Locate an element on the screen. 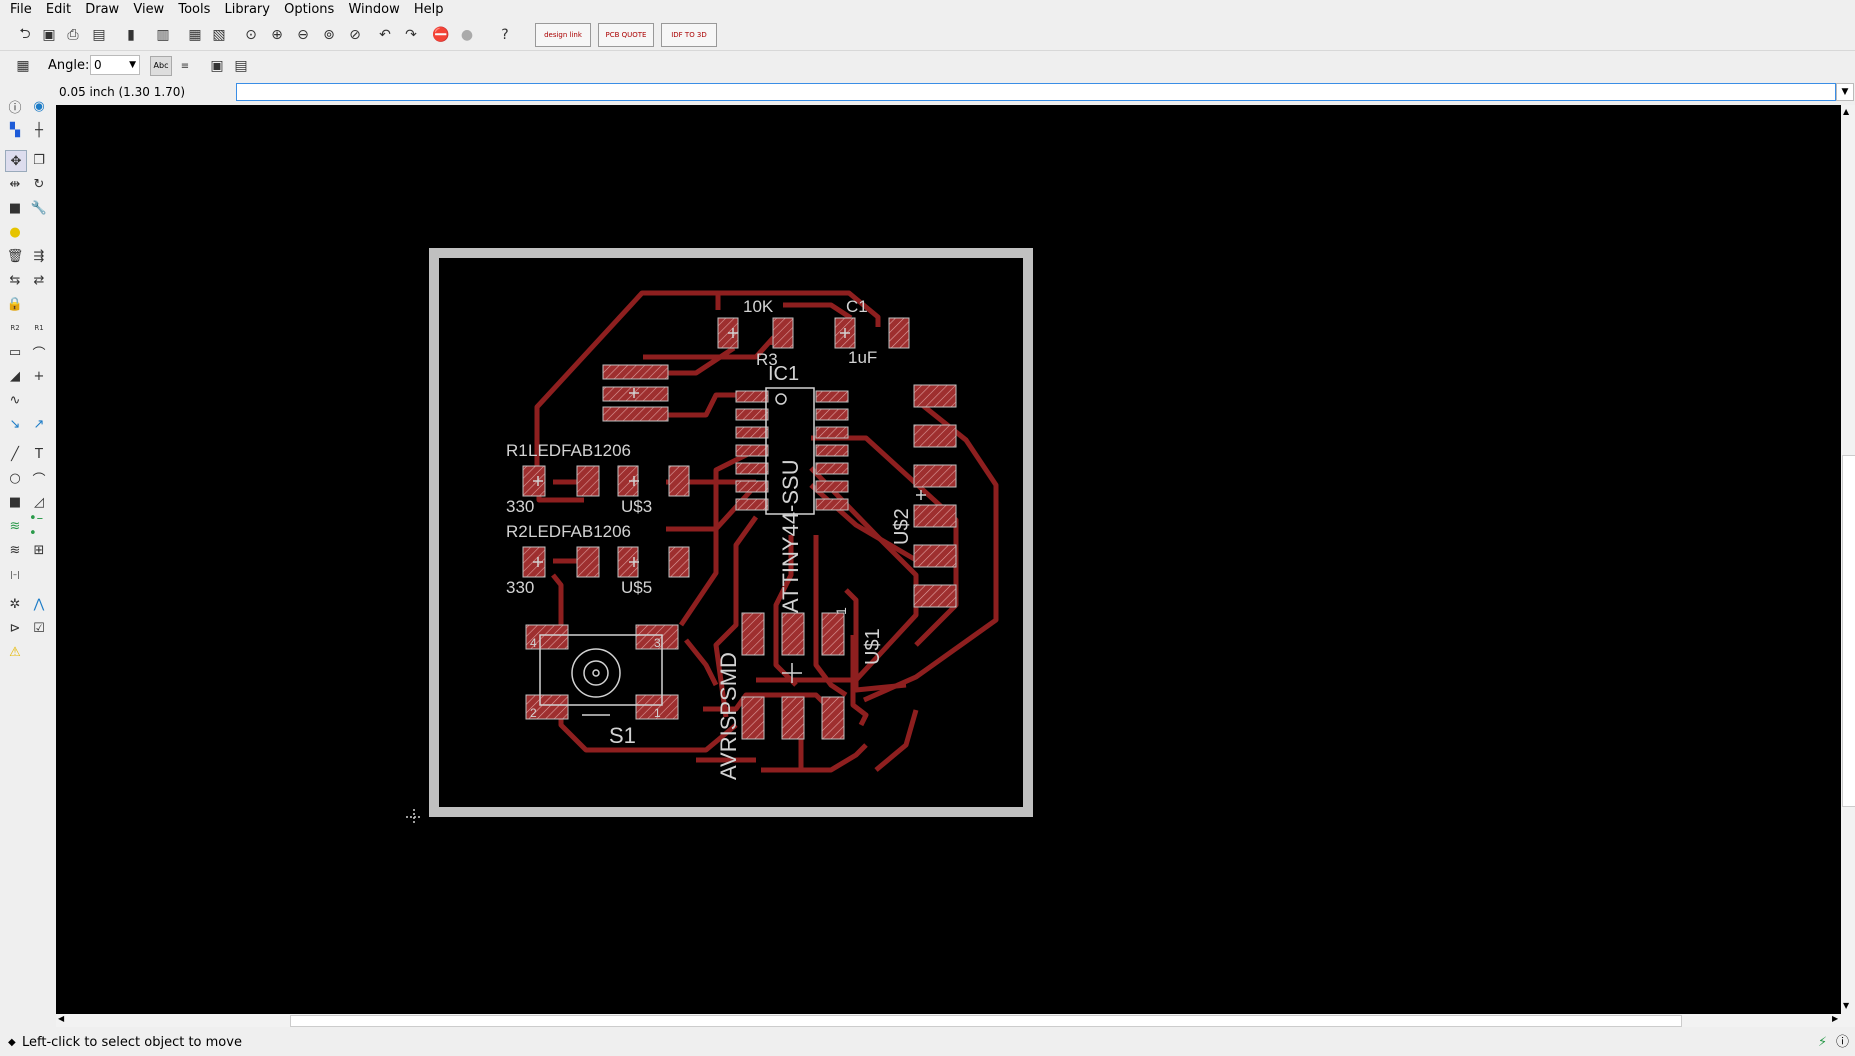 The width and height of the screenshot is (1855, 1056). undo-icon: ↶ is located at coordinates (385, 35).